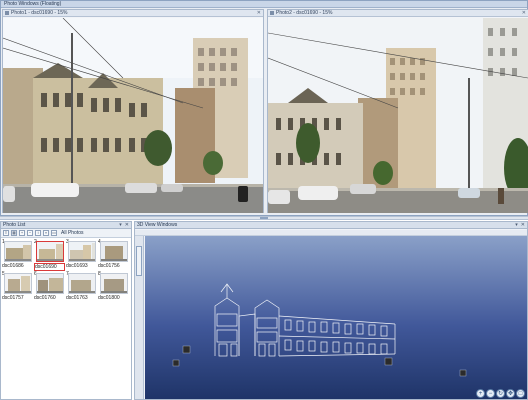 This screenshot has height=400, width=528. What do you see at coordinates (77, 266) in the screenshot?
I see `thumbnail-label: dsc01693` at bounding box center [77, 266].